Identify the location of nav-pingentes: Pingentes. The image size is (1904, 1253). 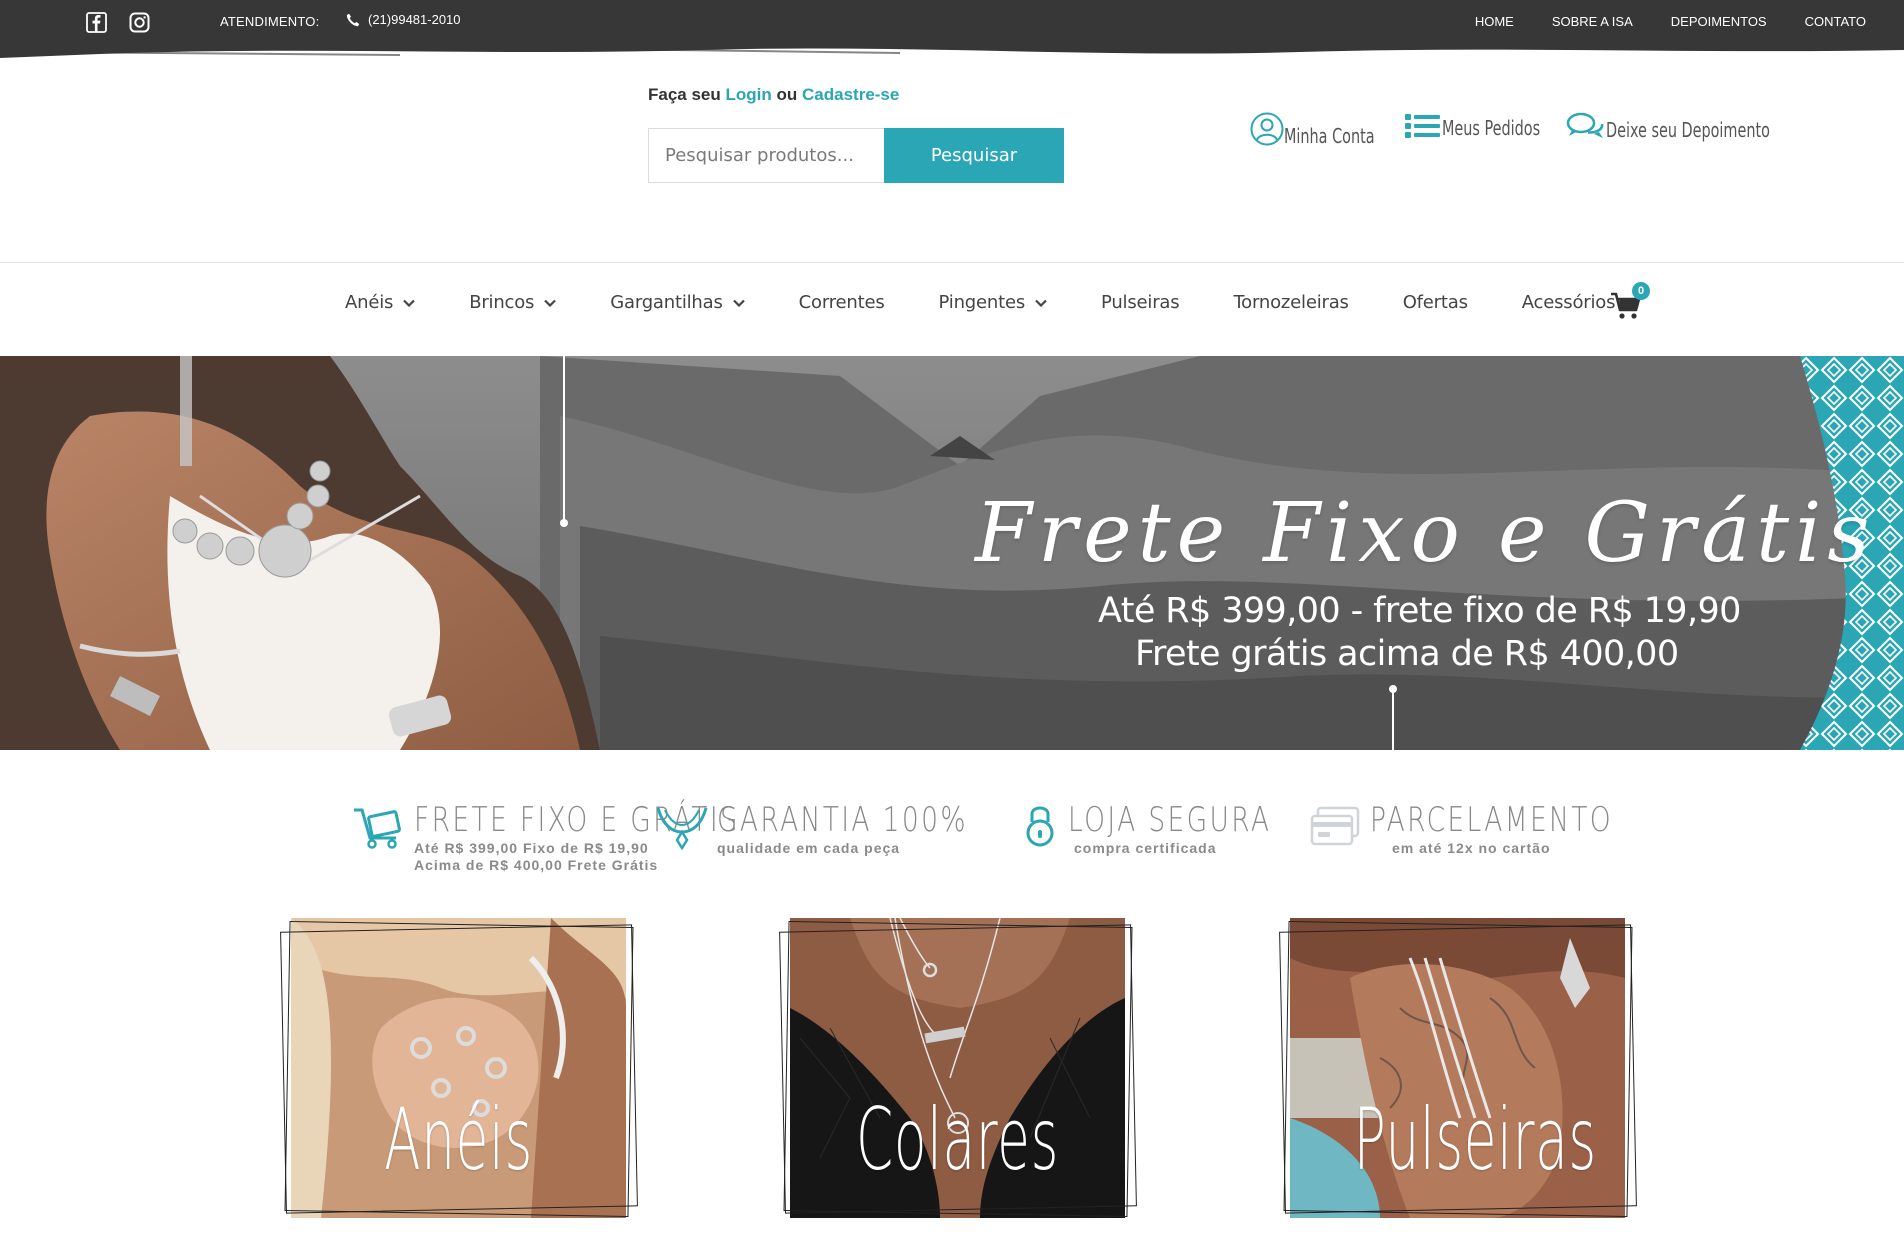
(993, 302).